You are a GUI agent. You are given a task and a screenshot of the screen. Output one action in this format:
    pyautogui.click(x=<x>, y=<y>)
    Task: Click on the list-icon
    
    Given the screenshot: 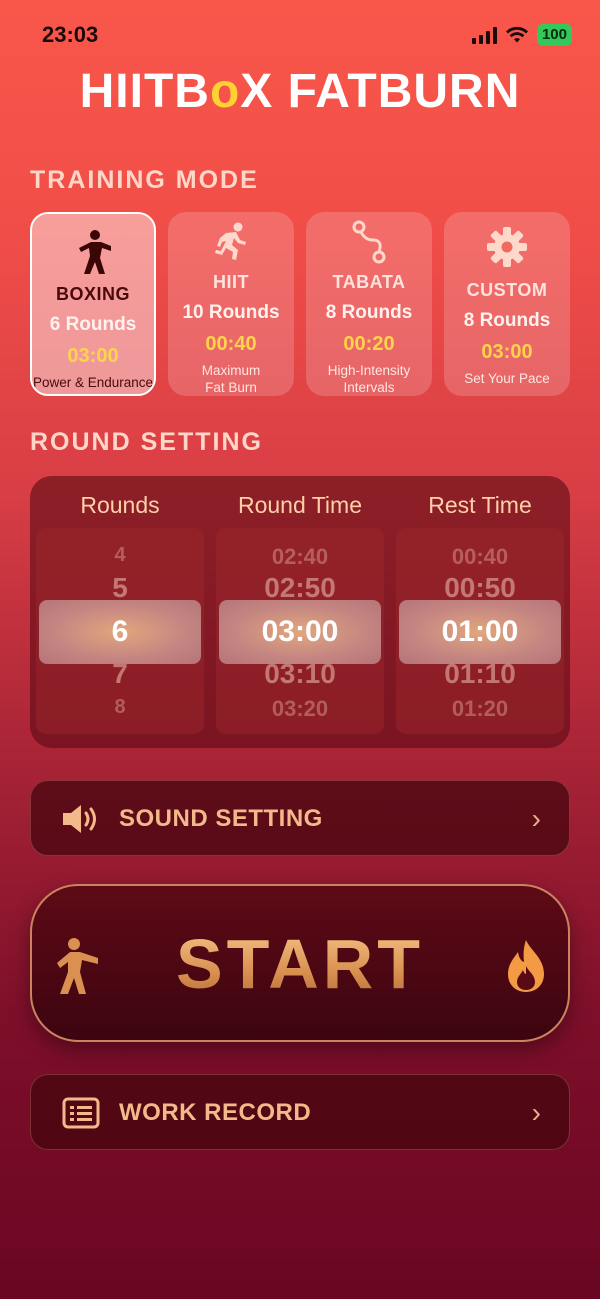 What is the action you would take?
    pyautogui.click(x=81, y=1113)
    